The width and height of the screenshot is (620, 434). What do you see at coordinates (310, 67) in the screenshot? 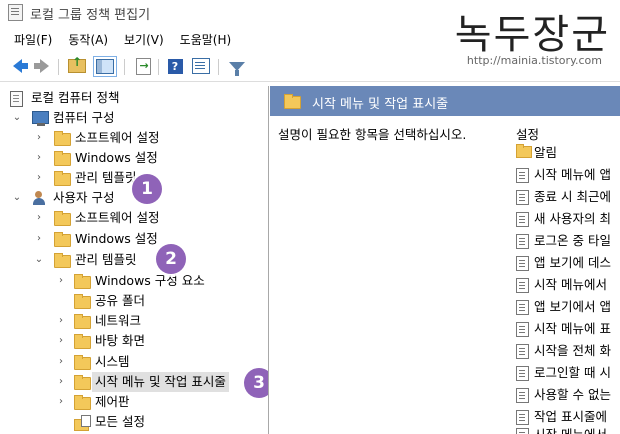
I see `toolbar: ?` at bounding box center [310, 67].